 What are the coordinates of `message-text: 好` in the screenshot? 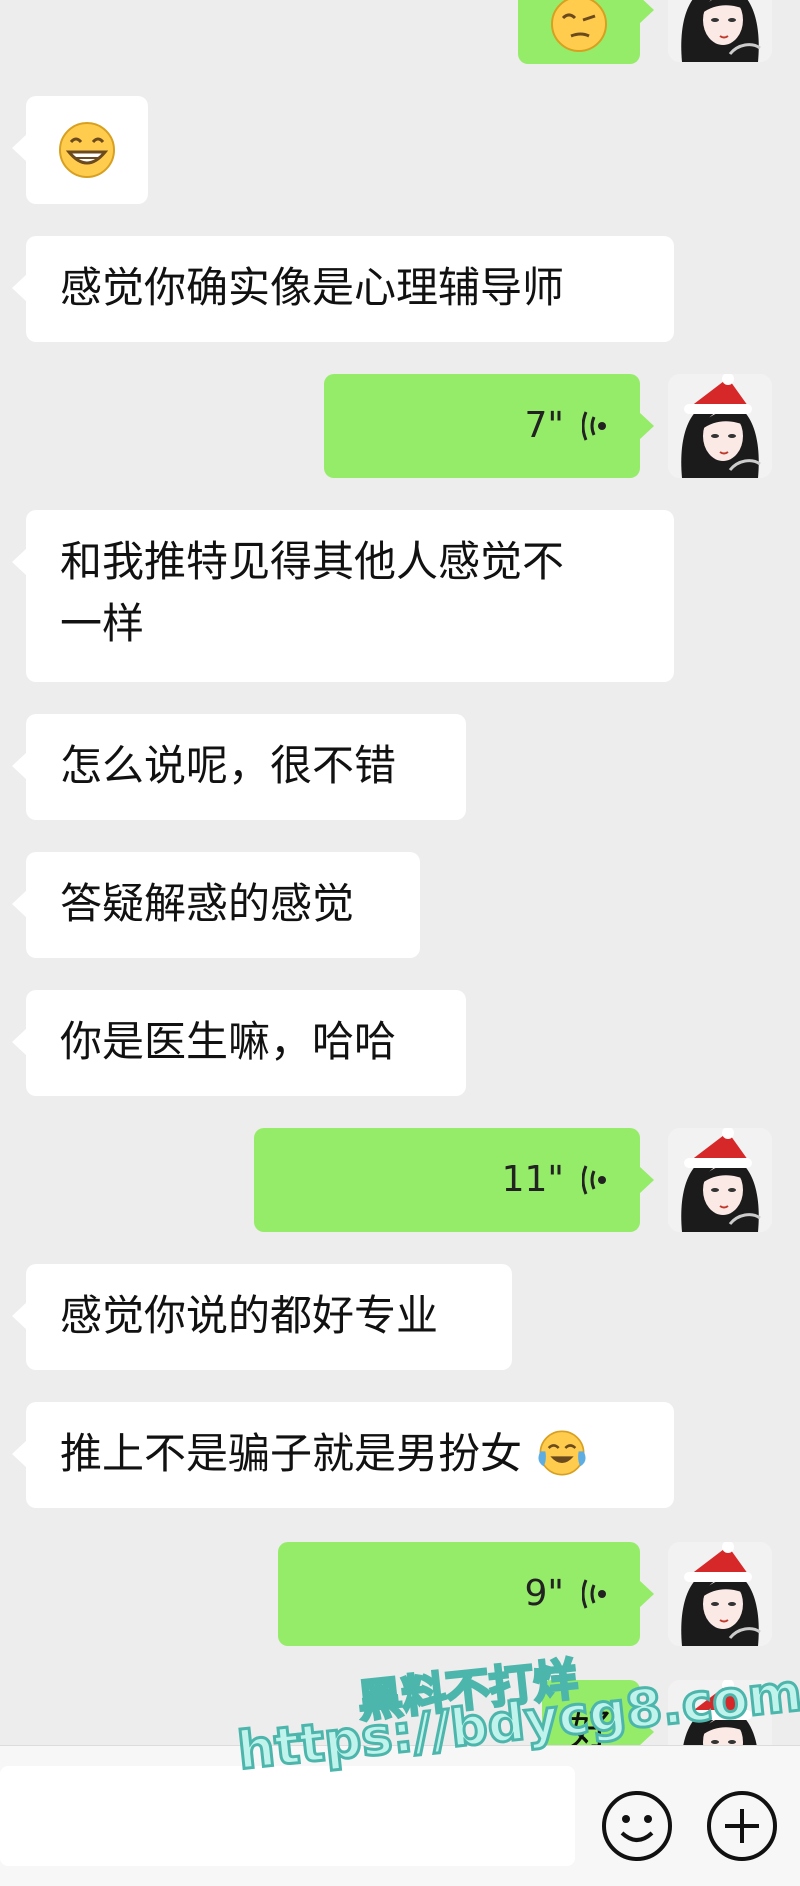 It's located at (591, 1725).